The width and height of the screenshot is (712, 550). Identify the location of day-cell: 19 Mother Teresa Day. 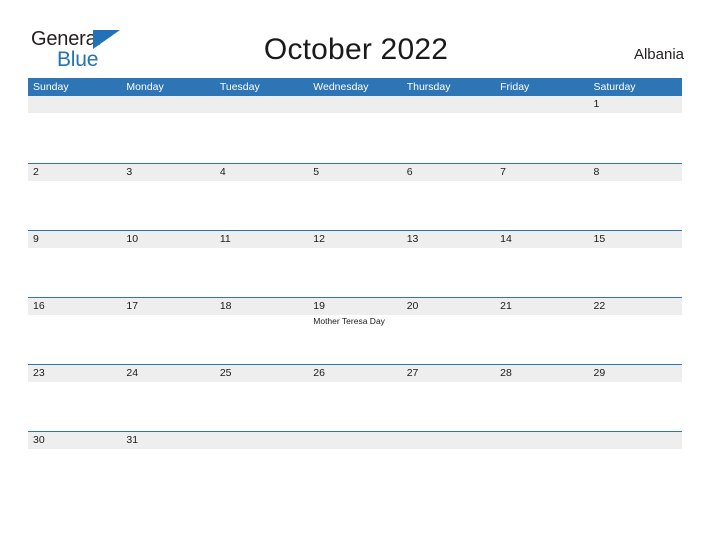
(354, 331).